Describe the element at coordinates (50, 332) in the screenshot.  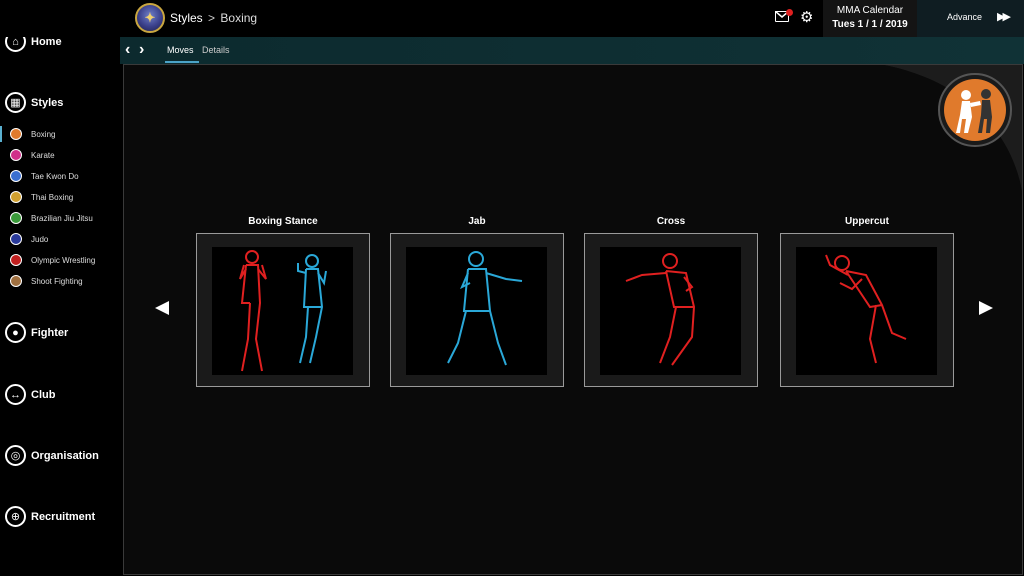
I see `nav-fighter-label: Fighter` at that location.